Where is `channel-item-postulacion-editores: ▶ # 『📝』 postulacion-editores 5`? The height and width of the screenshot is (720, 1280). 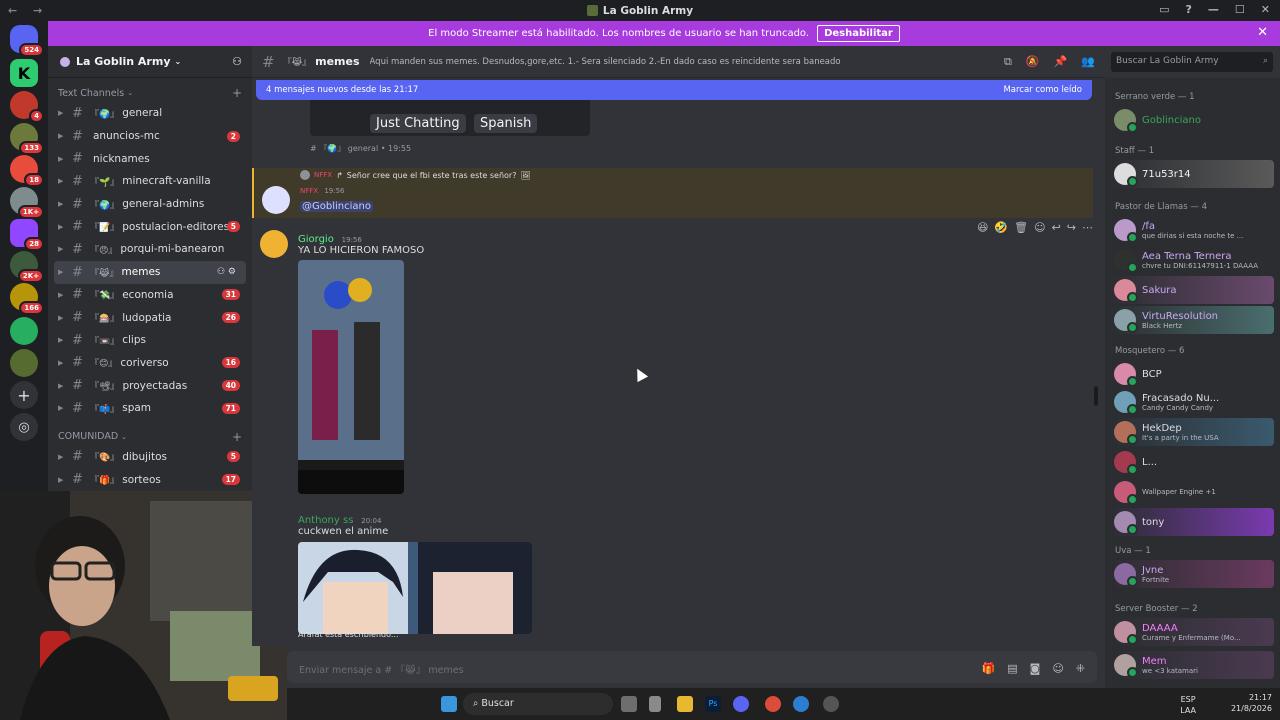
channel-item-postulacion-editores: ▶ # 『📝』 postulacion-editores 5 is located at coordinates (150, 226).